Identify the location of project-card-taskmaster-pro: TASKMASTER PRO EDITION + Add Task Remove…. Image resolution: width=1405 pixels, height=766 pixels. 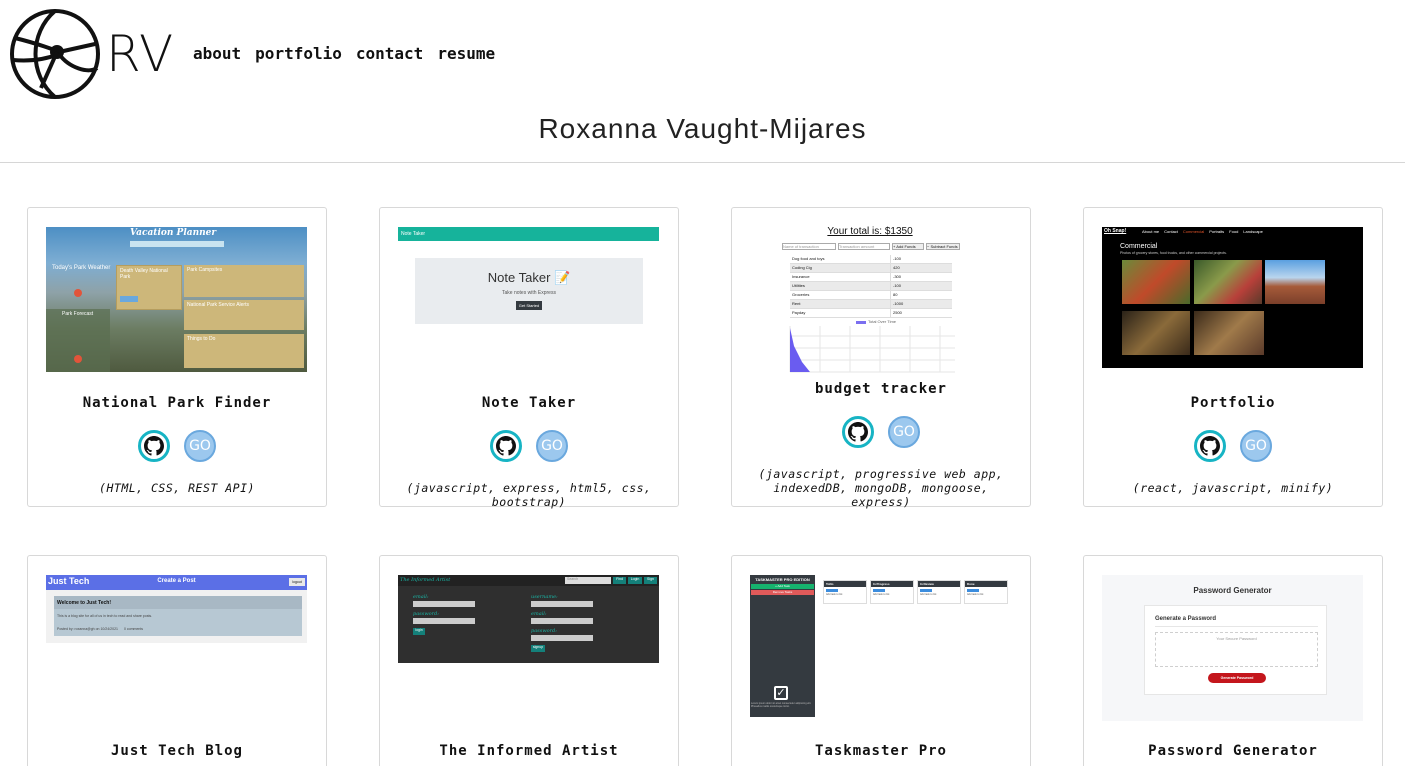
(881, 660).